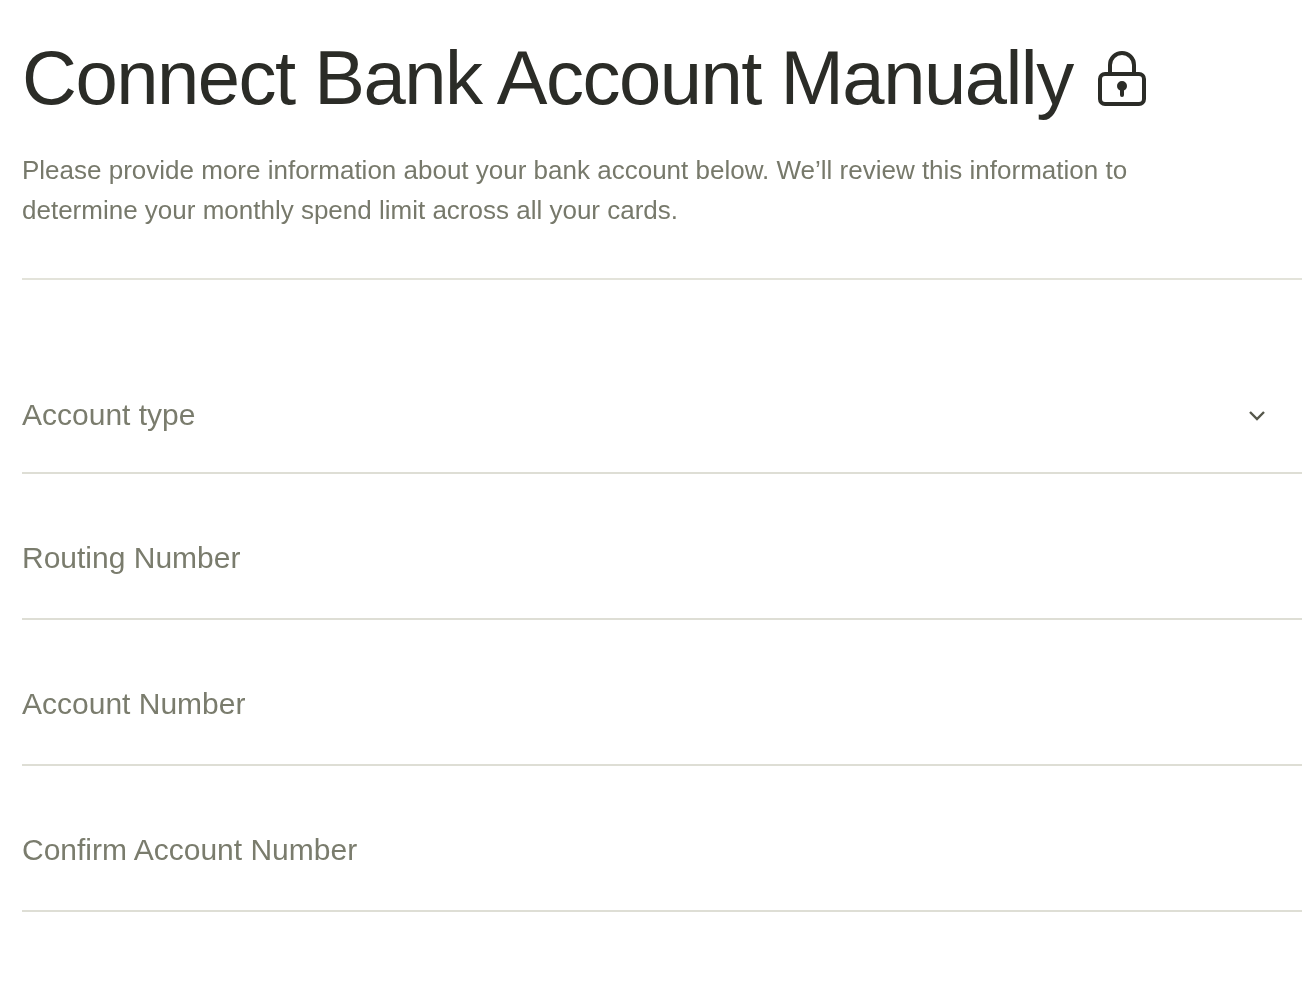 This screenshot has height=1002, width=1314. I want to click on input-field: Account Number, so click(662, 724).